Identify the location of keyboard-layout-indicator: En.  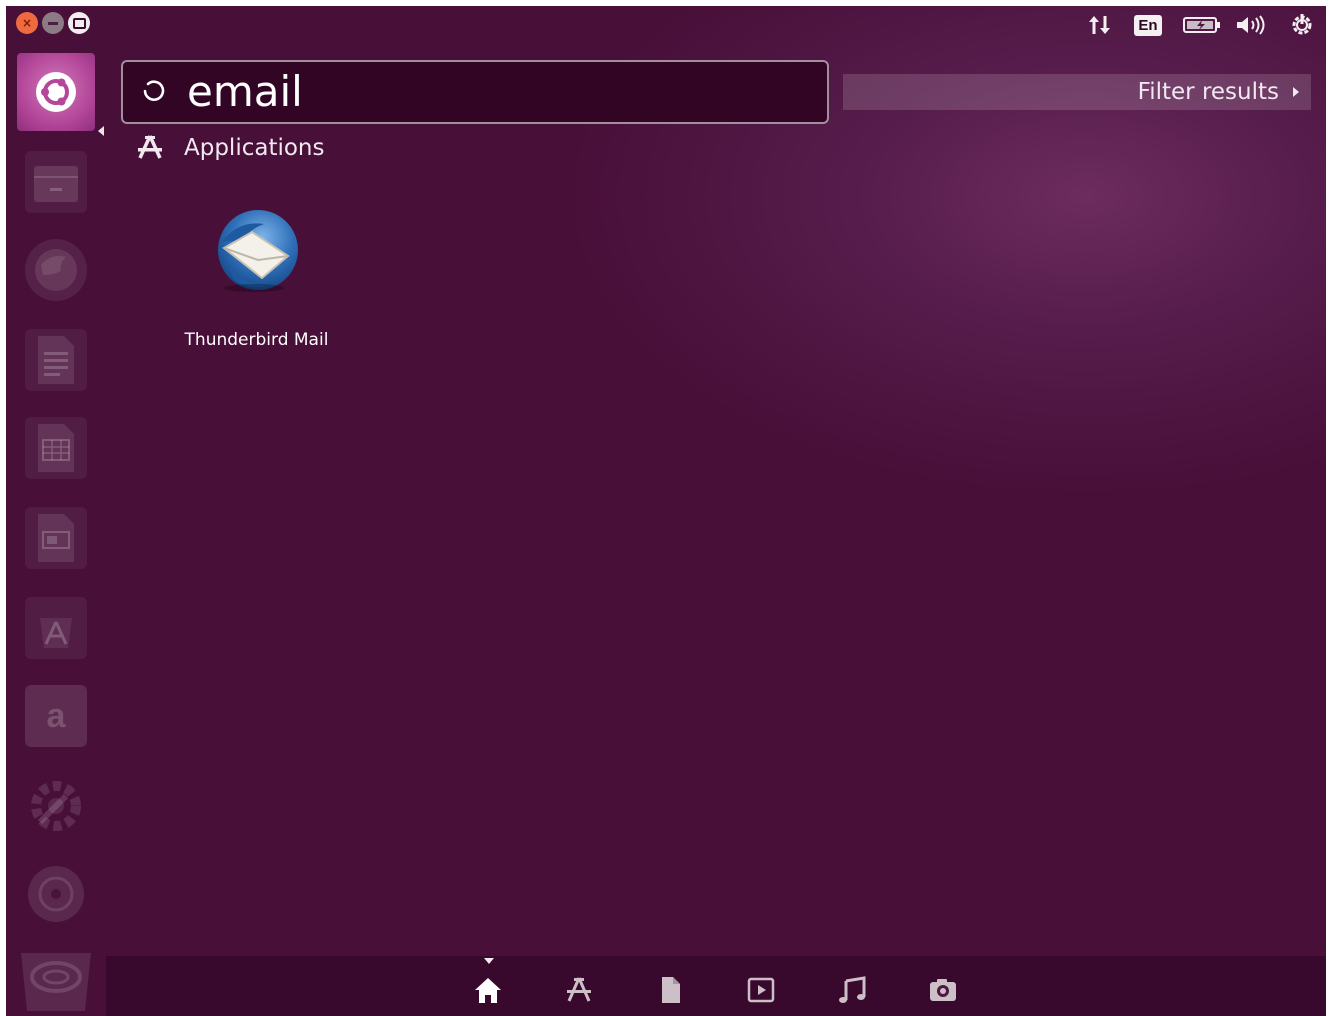
(1148, 25).